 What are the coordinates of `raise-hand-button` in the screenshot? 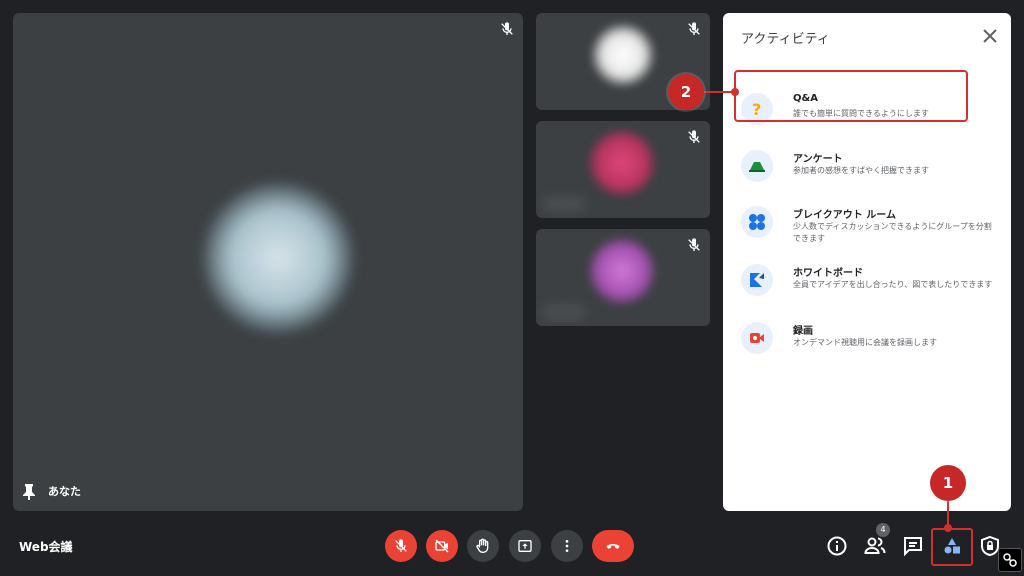 It's located at (483, 546).